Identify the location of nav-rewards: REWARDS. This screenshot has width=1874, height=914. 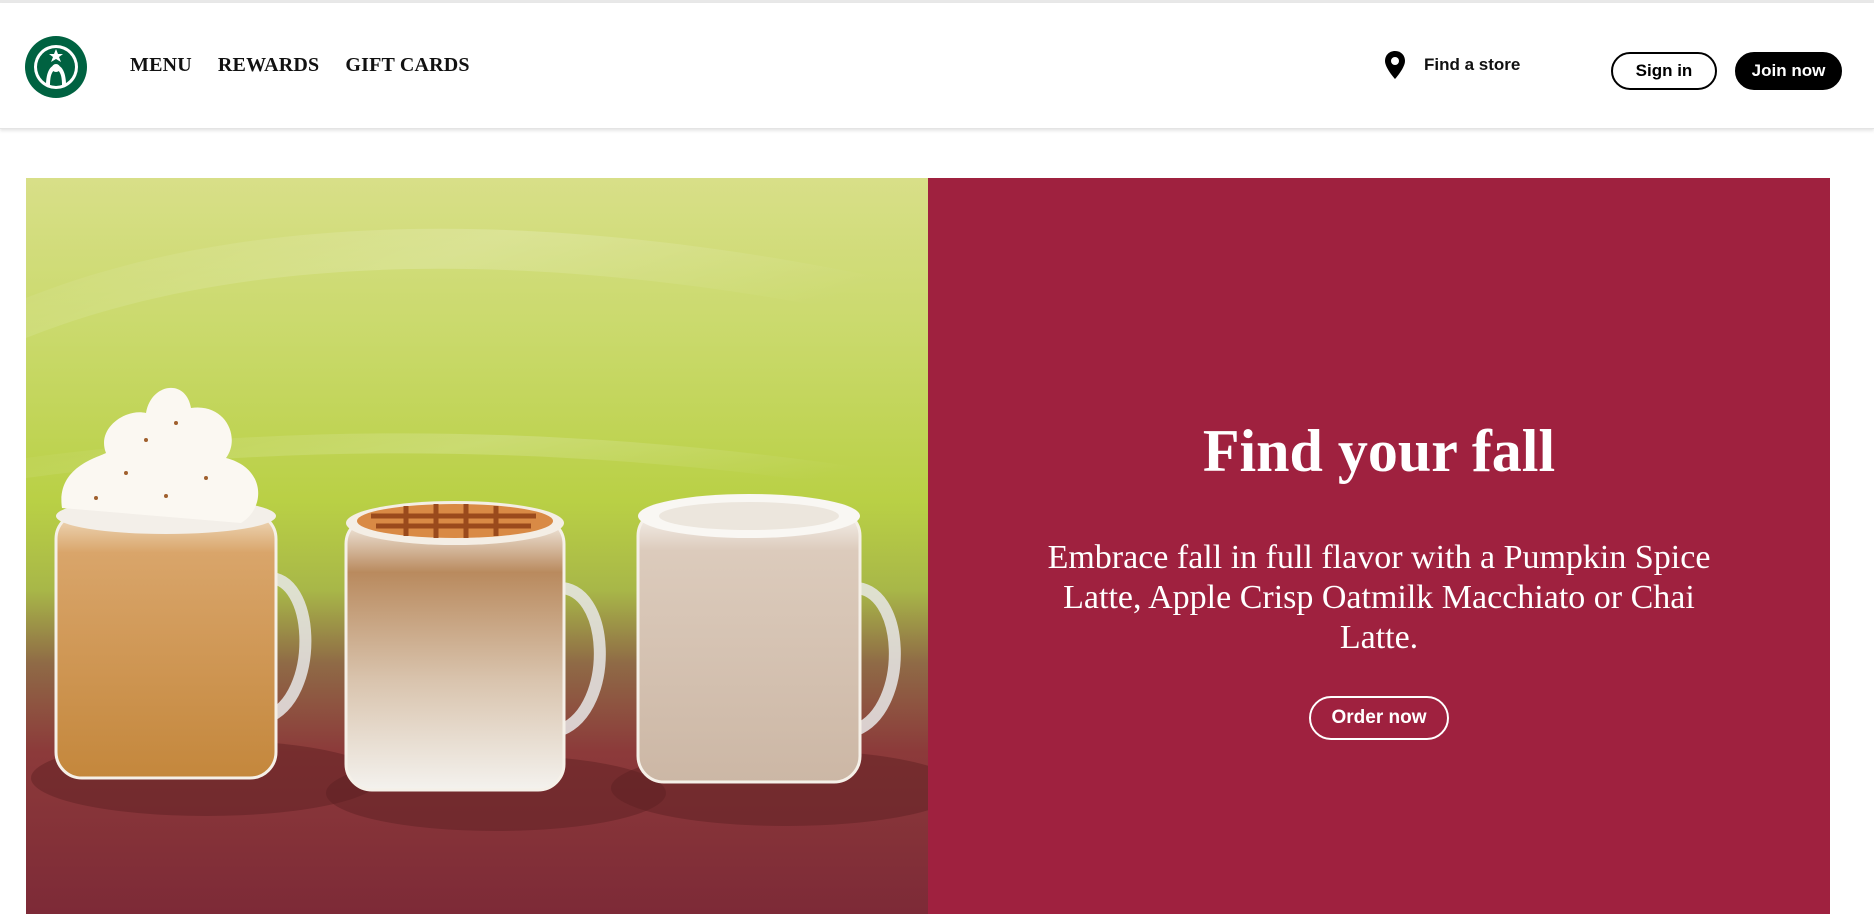
(268, 65).